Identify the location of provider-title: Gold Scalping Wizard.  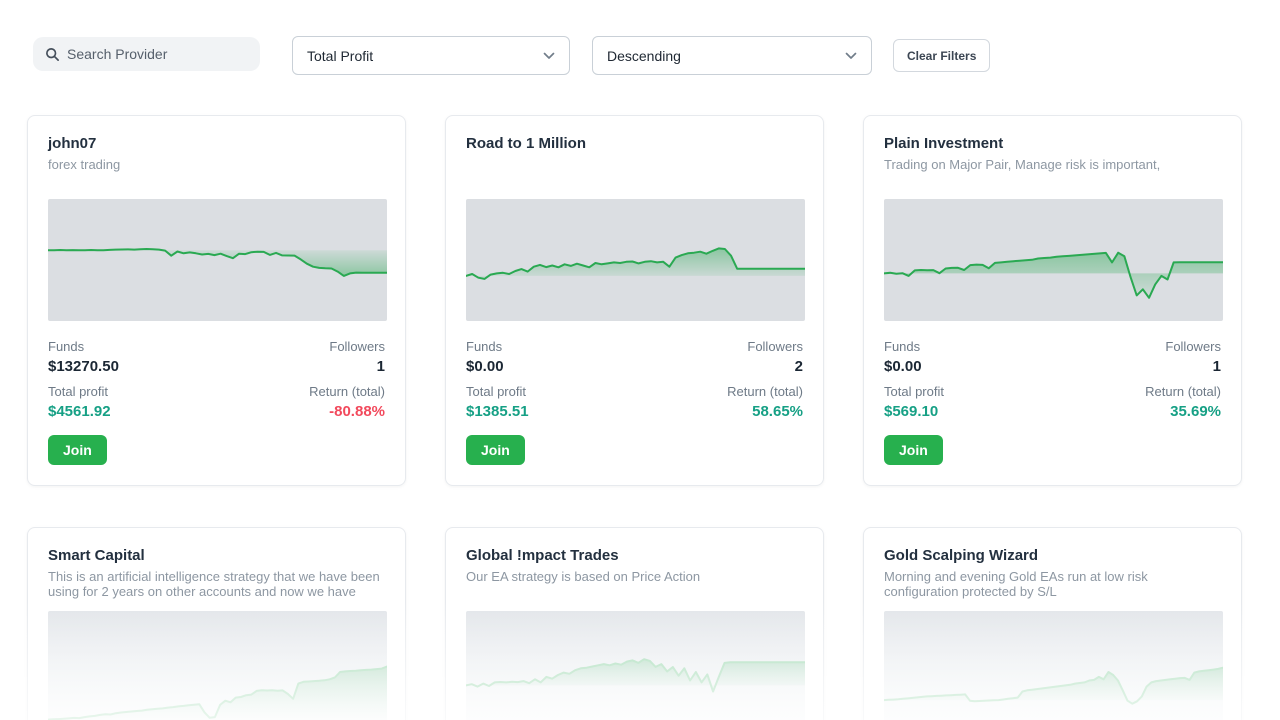
(961, 555).